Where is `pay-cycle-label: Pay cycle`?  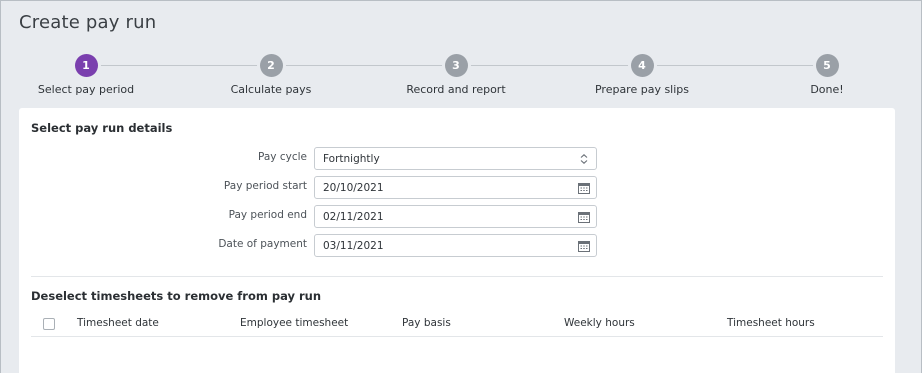
pay-cycle-label: Pay cycle is located at coordinates (282, 157).